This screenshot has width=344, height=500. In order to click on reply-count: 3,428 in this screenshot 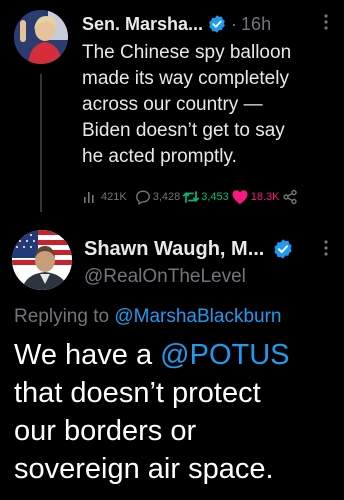, I will do `click(166, 197)`.